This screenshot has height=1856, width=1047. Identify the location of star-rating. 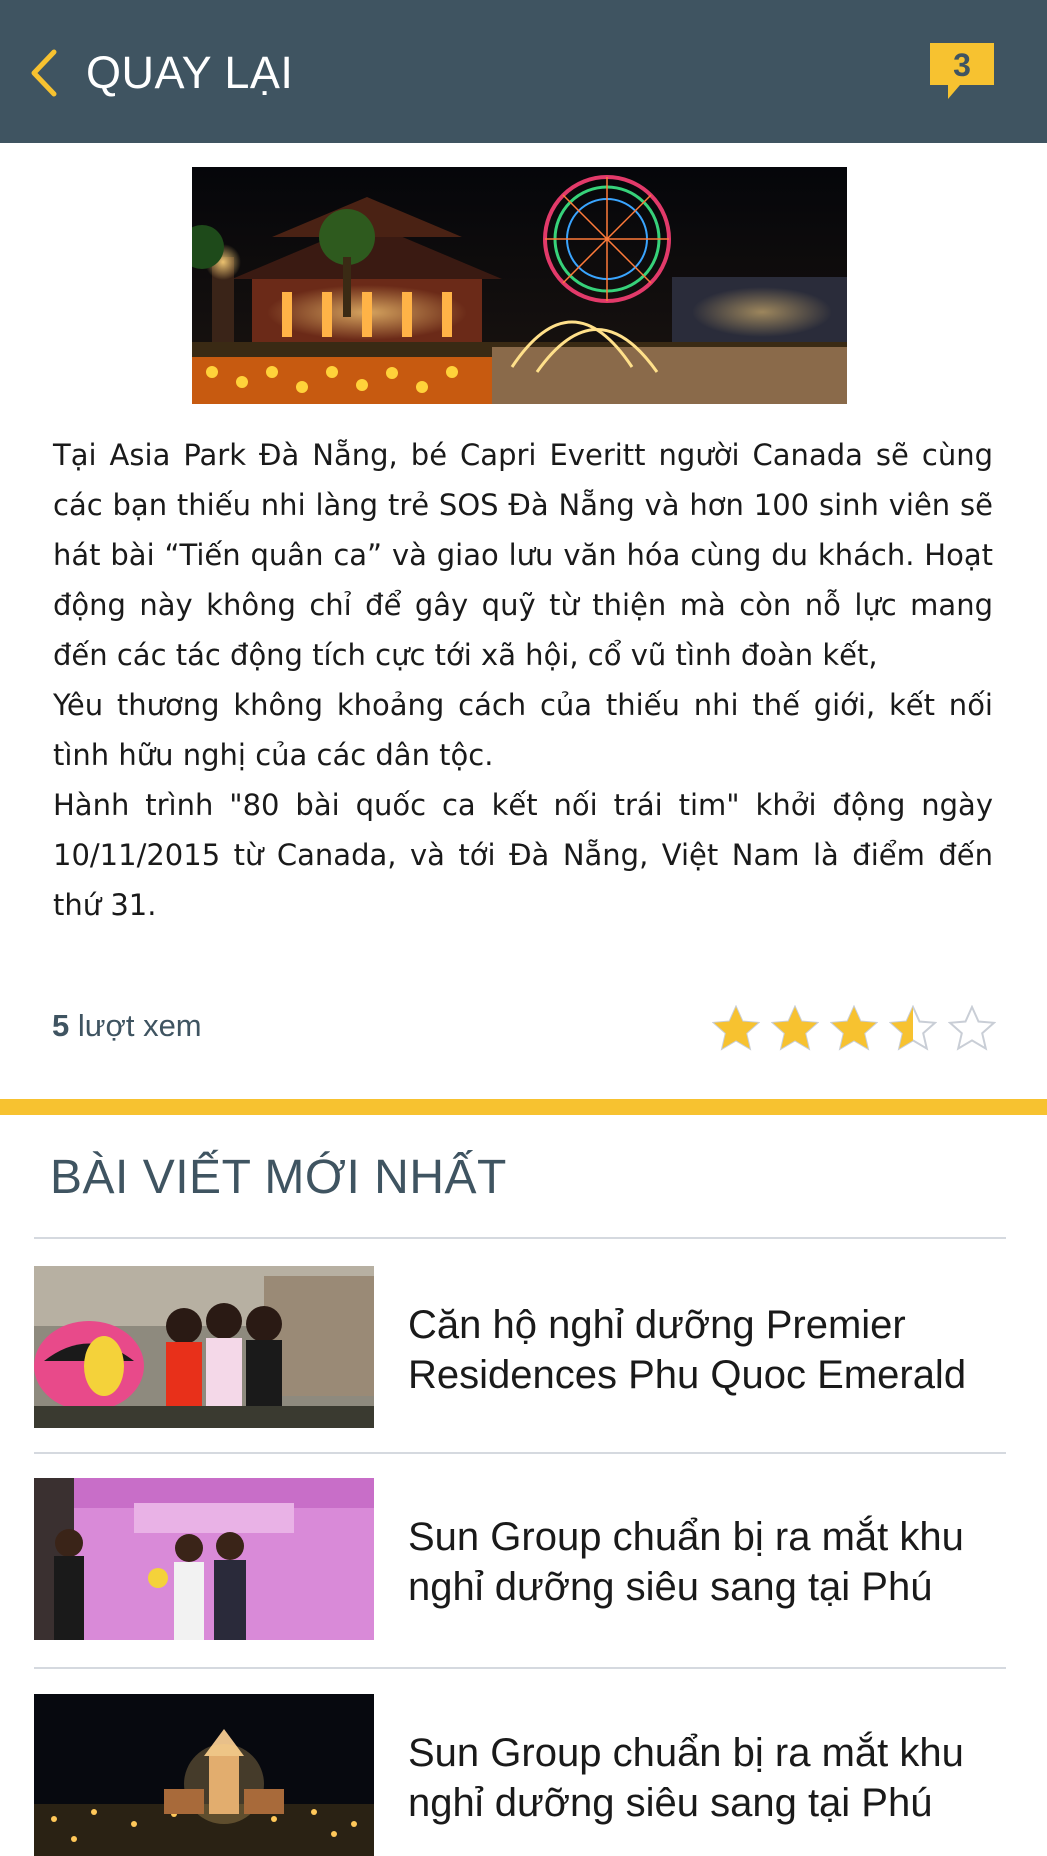
(854, 1029).